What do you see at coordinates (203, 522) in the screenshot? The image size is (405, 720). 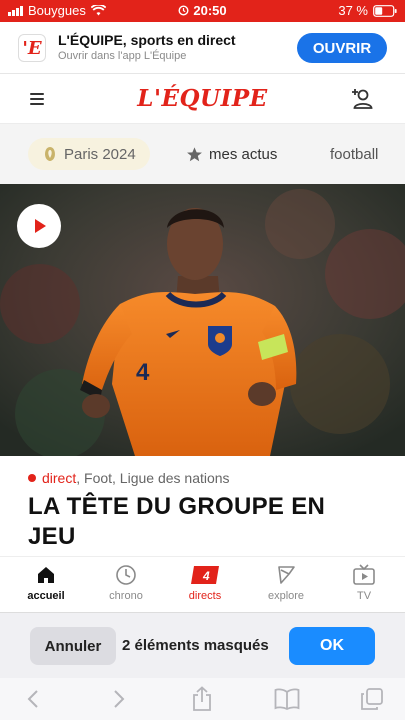 I see `article-headline: LA TÊTE DU GROUPE EN JEU` at bounding box center [203, 522].